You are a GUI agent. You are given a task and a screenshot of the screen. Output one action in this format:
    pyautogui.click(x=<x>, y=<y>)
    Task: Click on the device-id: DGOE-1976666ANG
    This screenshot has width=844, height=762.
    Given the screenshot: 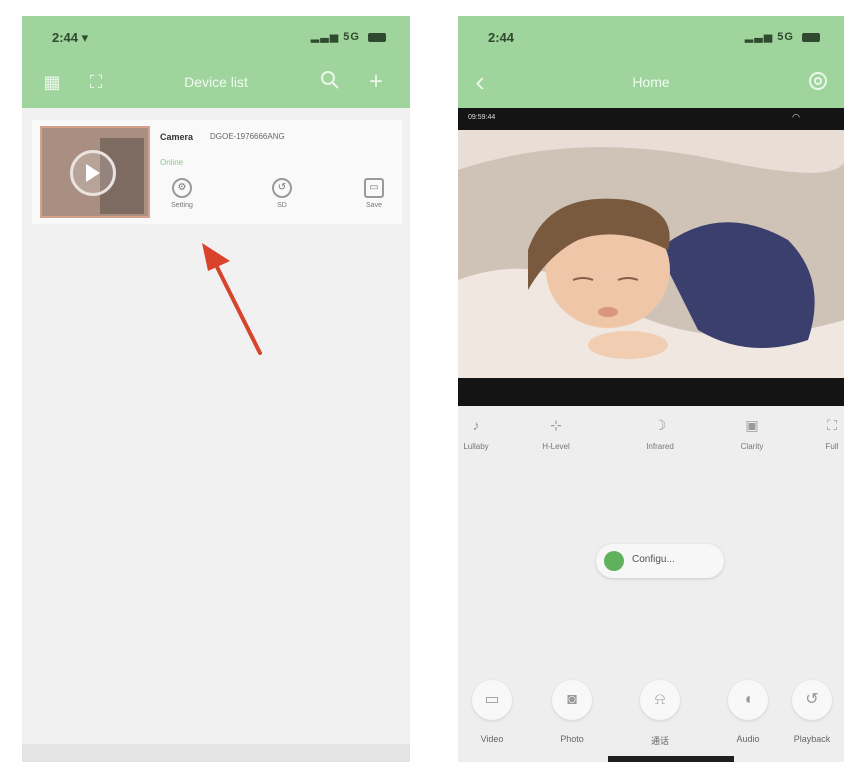 What is the action you would take?
    pyautogui.click(x=247, y=136)
    